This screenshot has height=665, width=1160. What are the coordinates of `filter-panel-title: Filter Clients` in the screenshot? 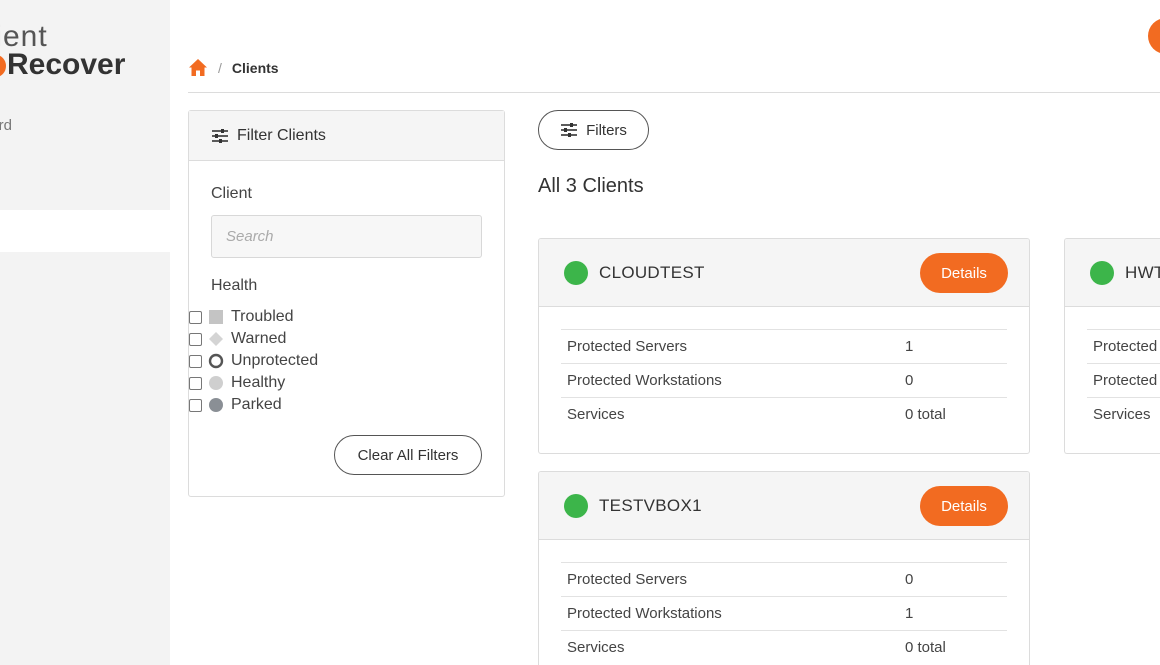 It's located at (281, 135).